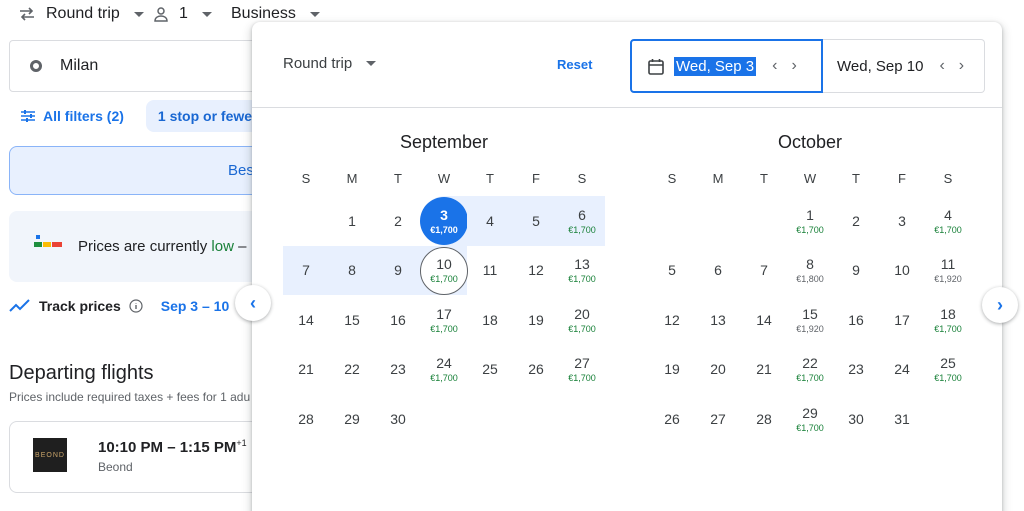  Describe the element at coordinates (948, 221) in the screenshot. I see `calendar-day: 4 €1,700` at that location.